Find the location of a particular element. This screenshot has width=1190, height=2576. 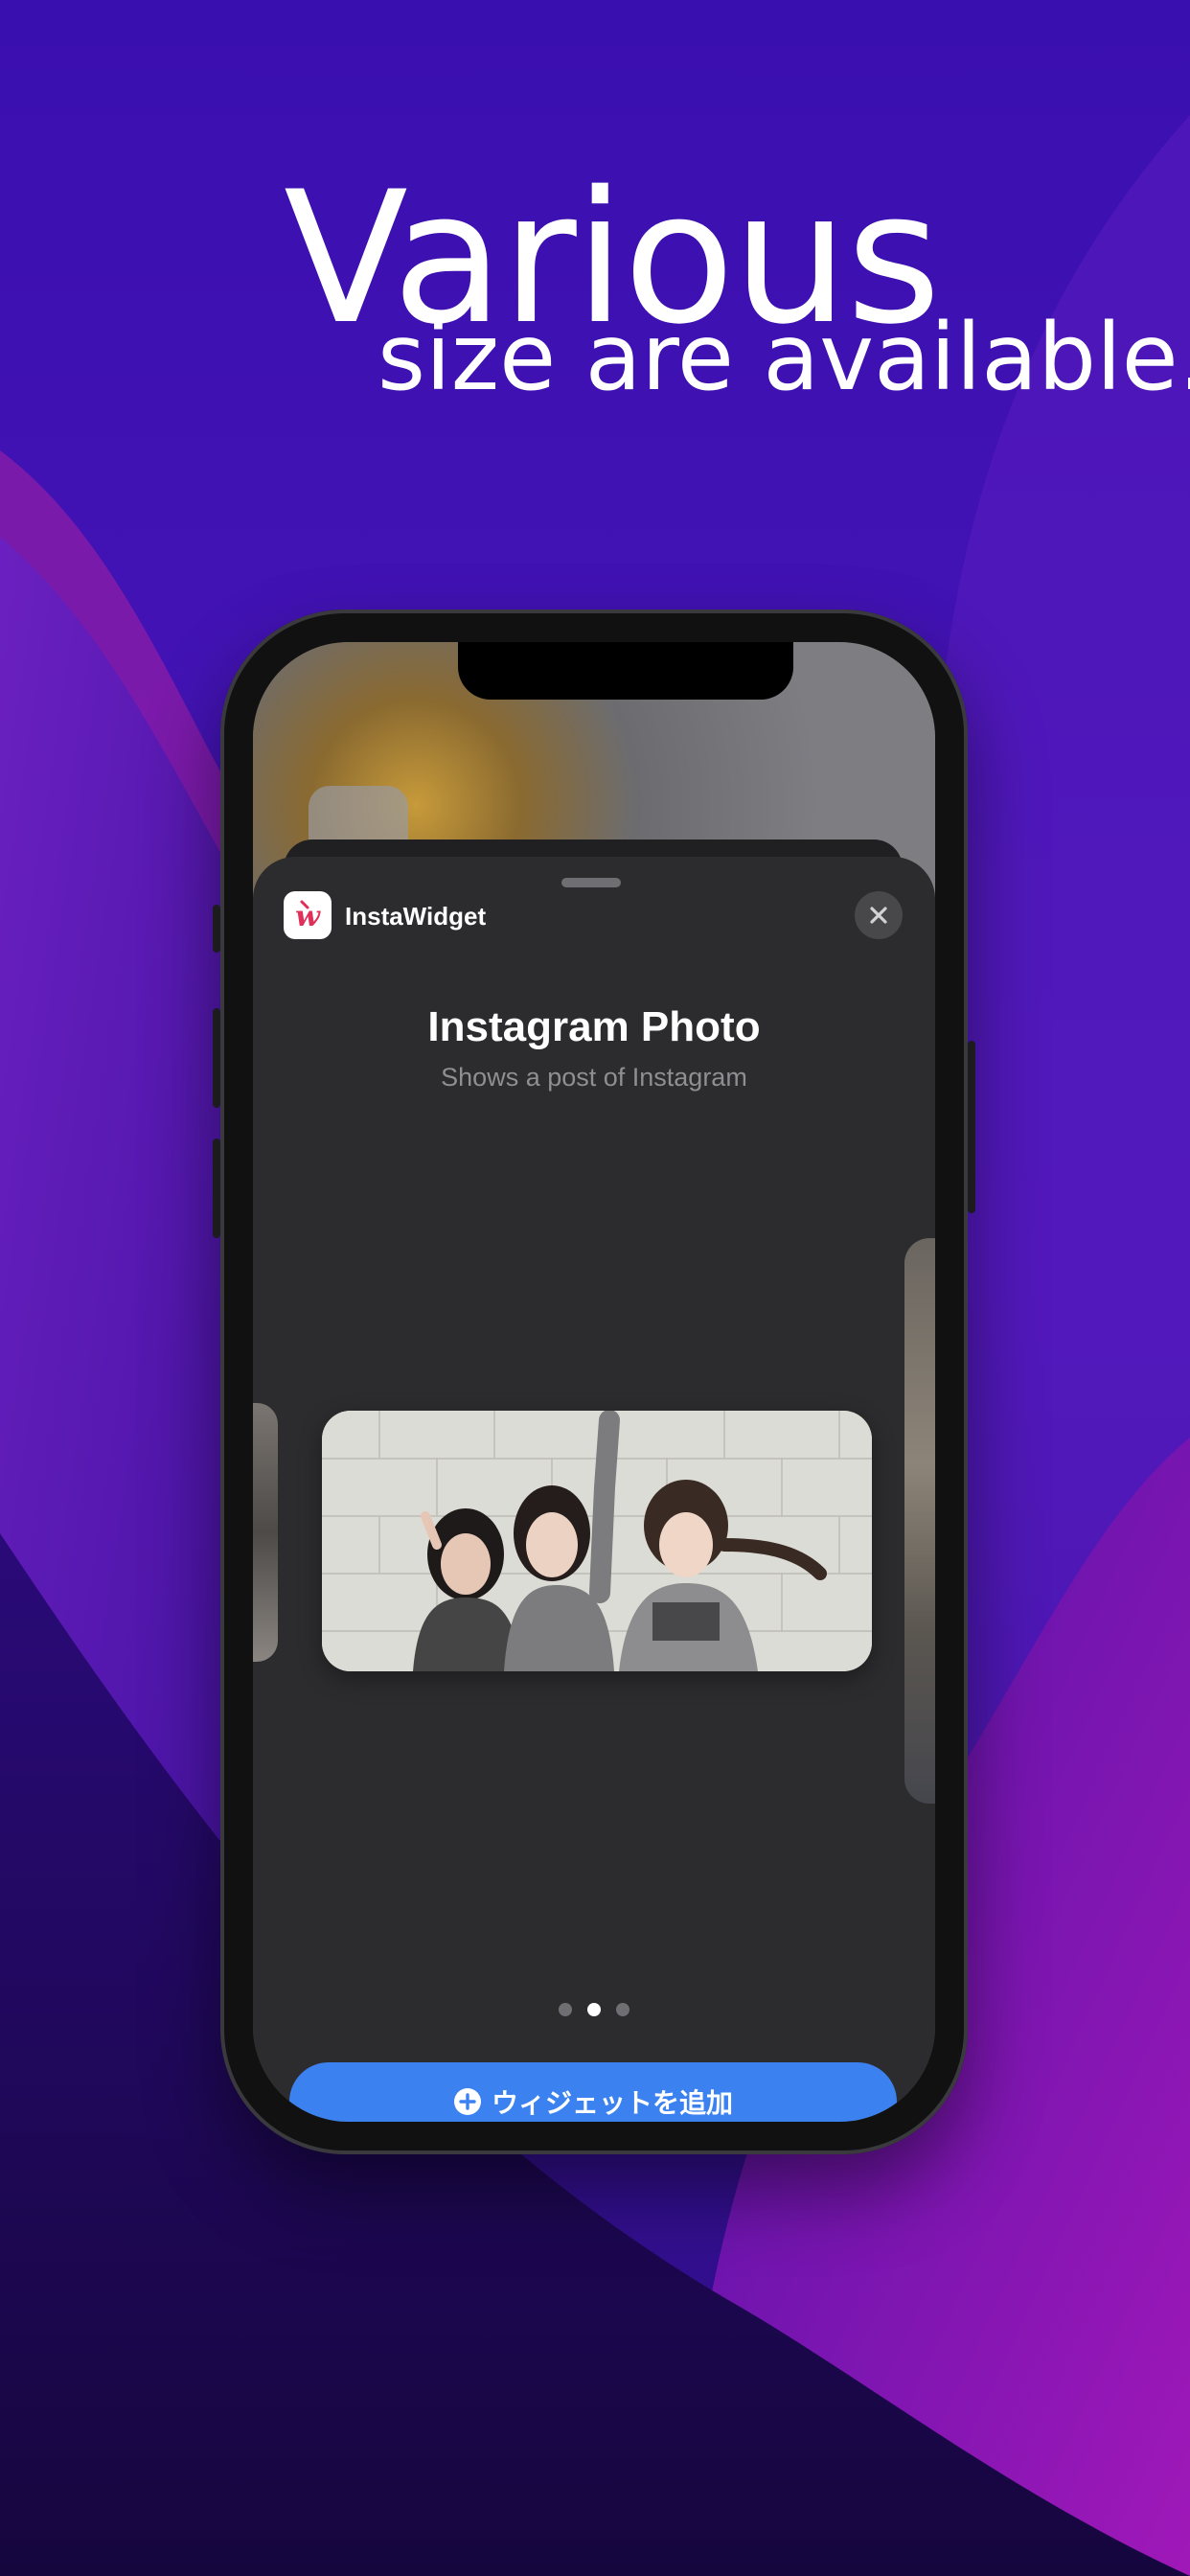

widget-subtitle: Shows a post of Instagram is located at coordinates (594, 1077).